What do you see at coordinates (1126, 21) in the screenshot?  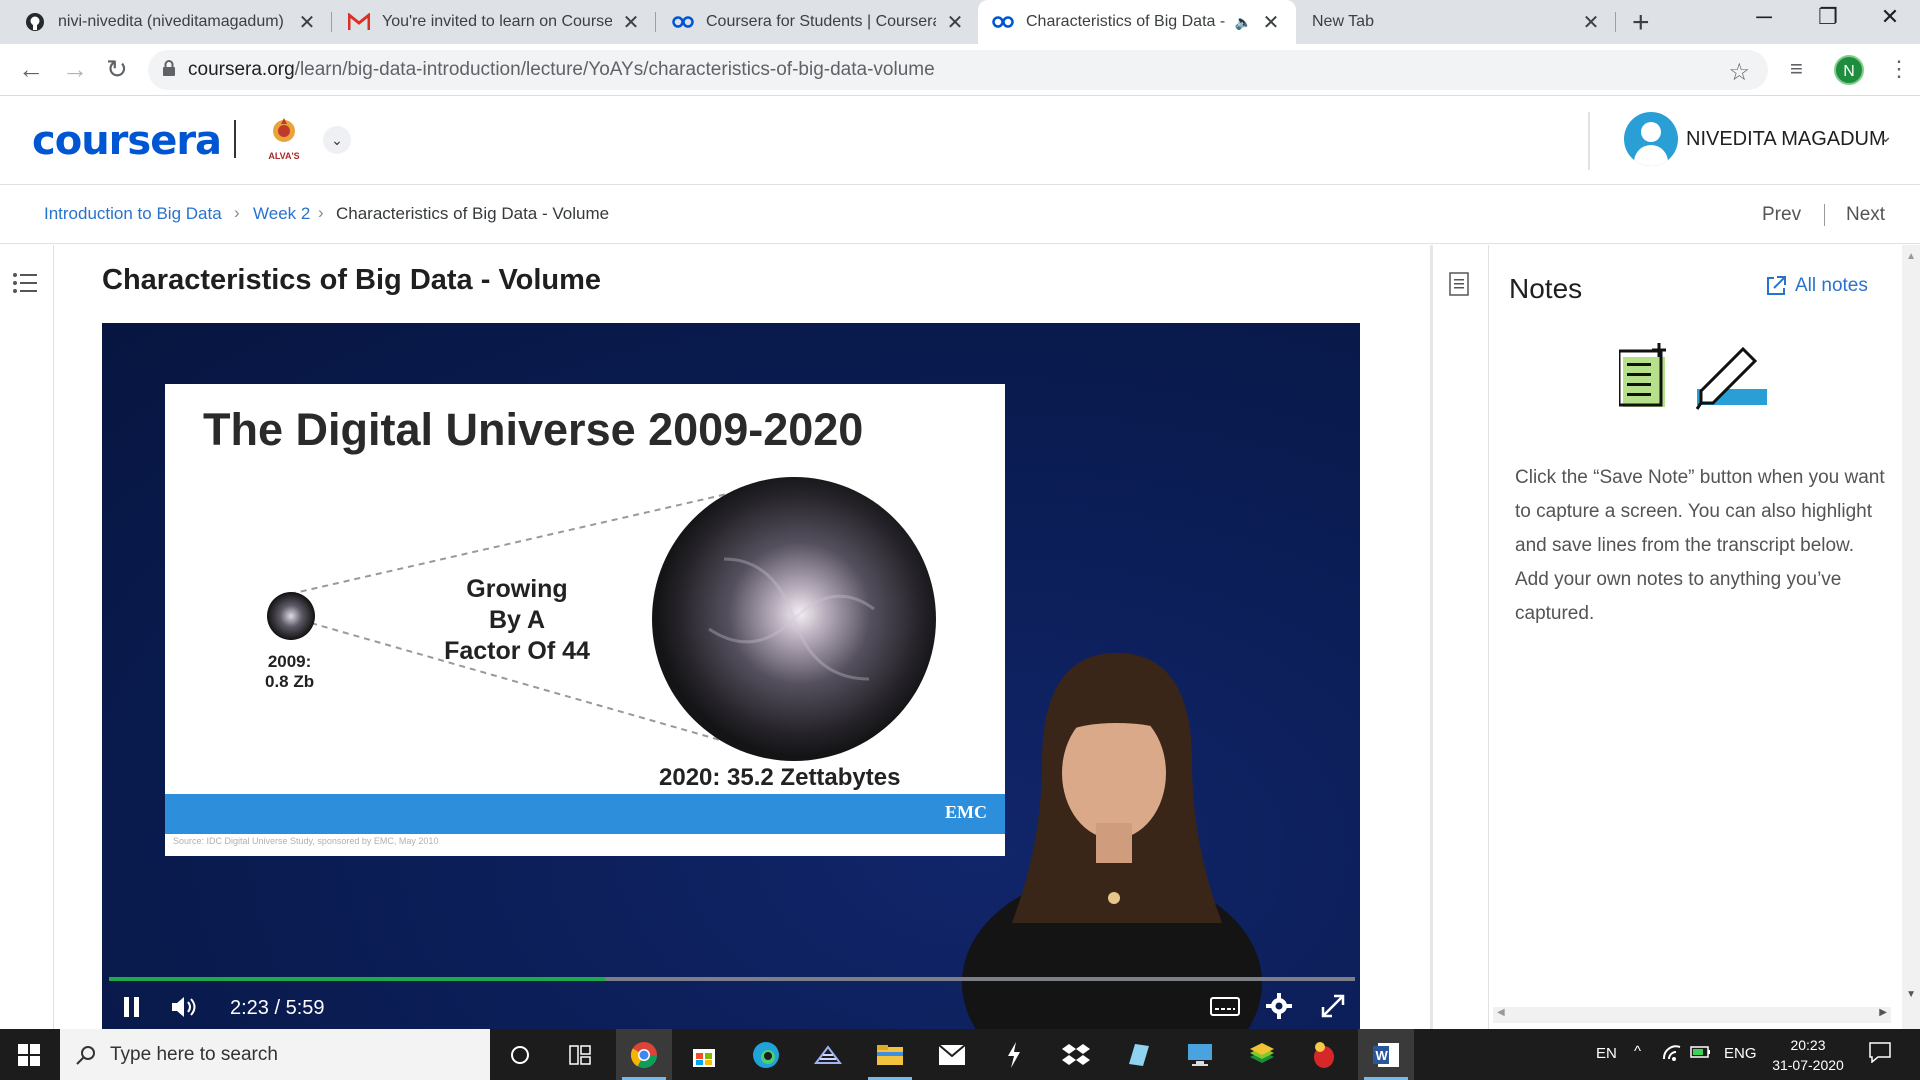 I see `tab-title: Characteristics of Big Data -` at bounding box center [1126, 21].